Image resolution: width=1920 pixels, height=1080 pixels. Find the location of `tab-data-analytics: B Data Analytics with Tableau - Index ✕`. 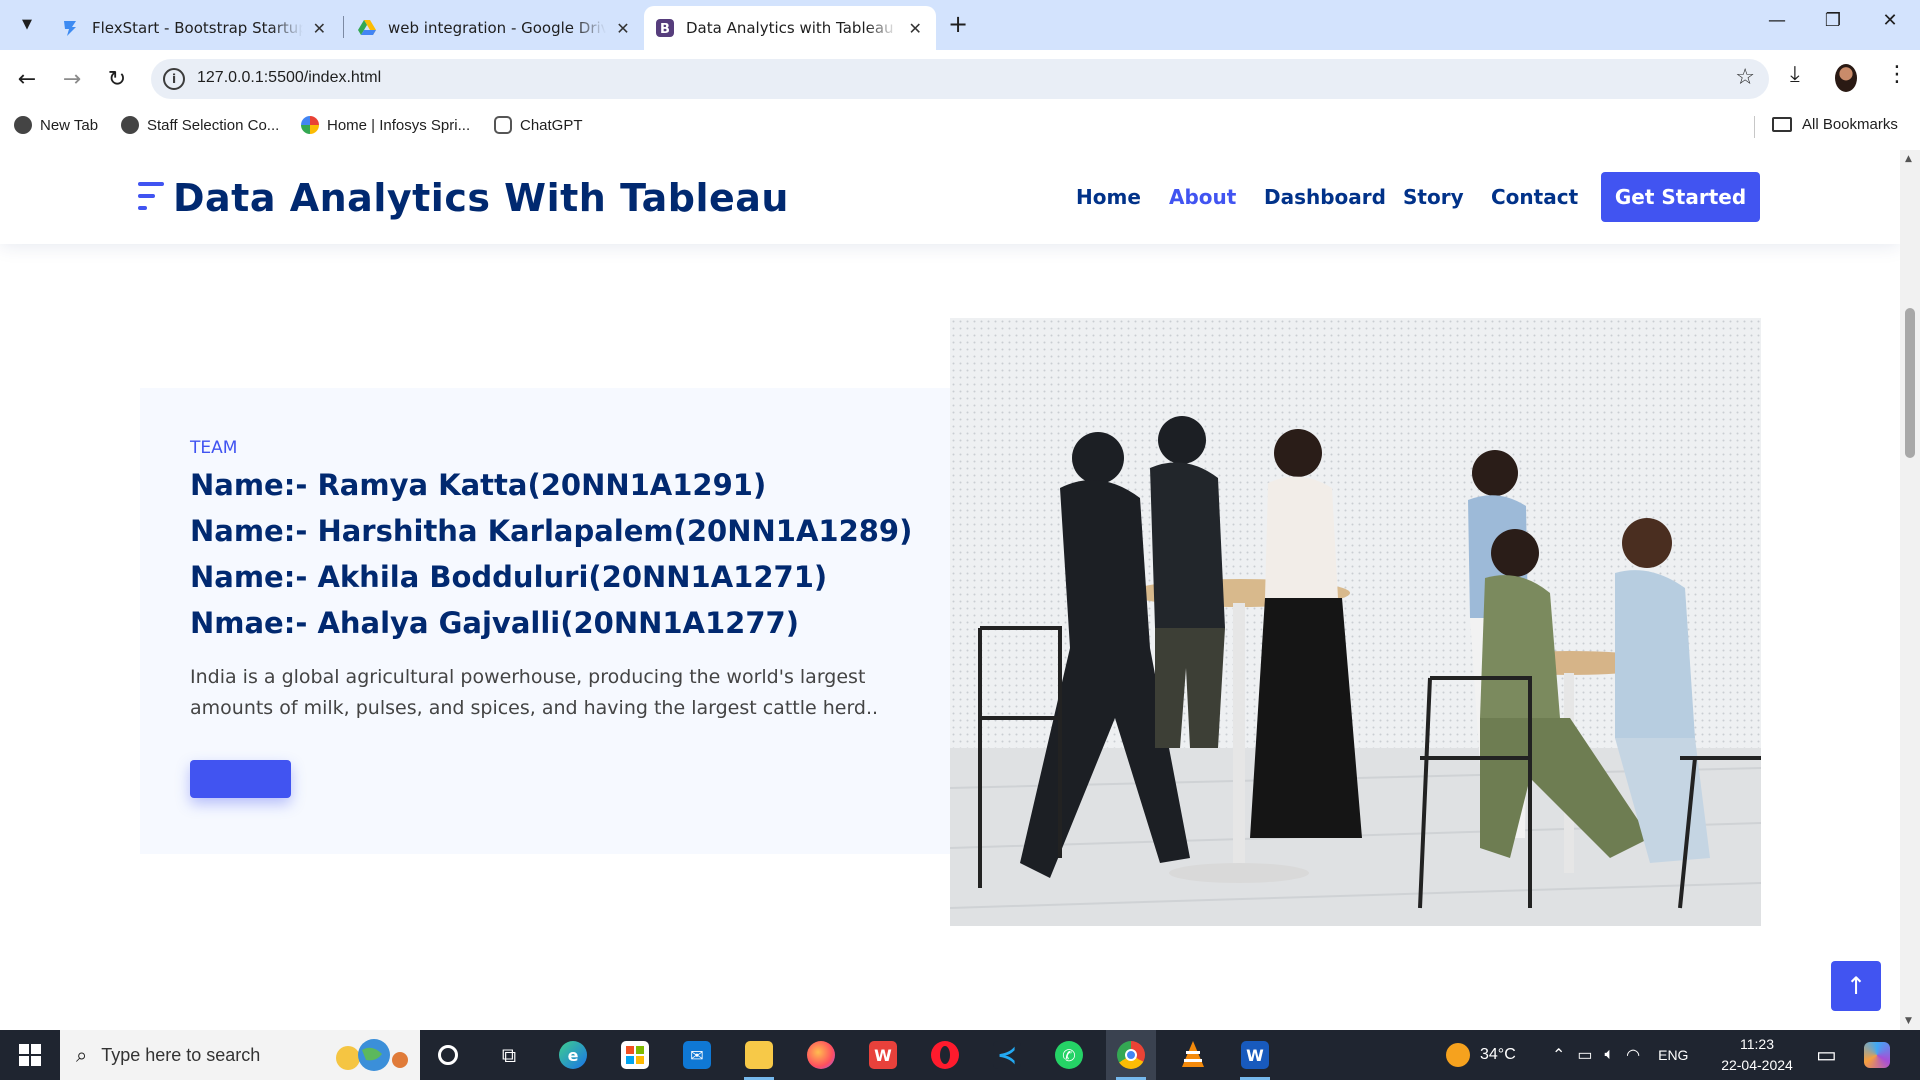

tab-data-analytics: B Data Analytics with Tableau - Index ✕ is located at coordinates (790, 28).